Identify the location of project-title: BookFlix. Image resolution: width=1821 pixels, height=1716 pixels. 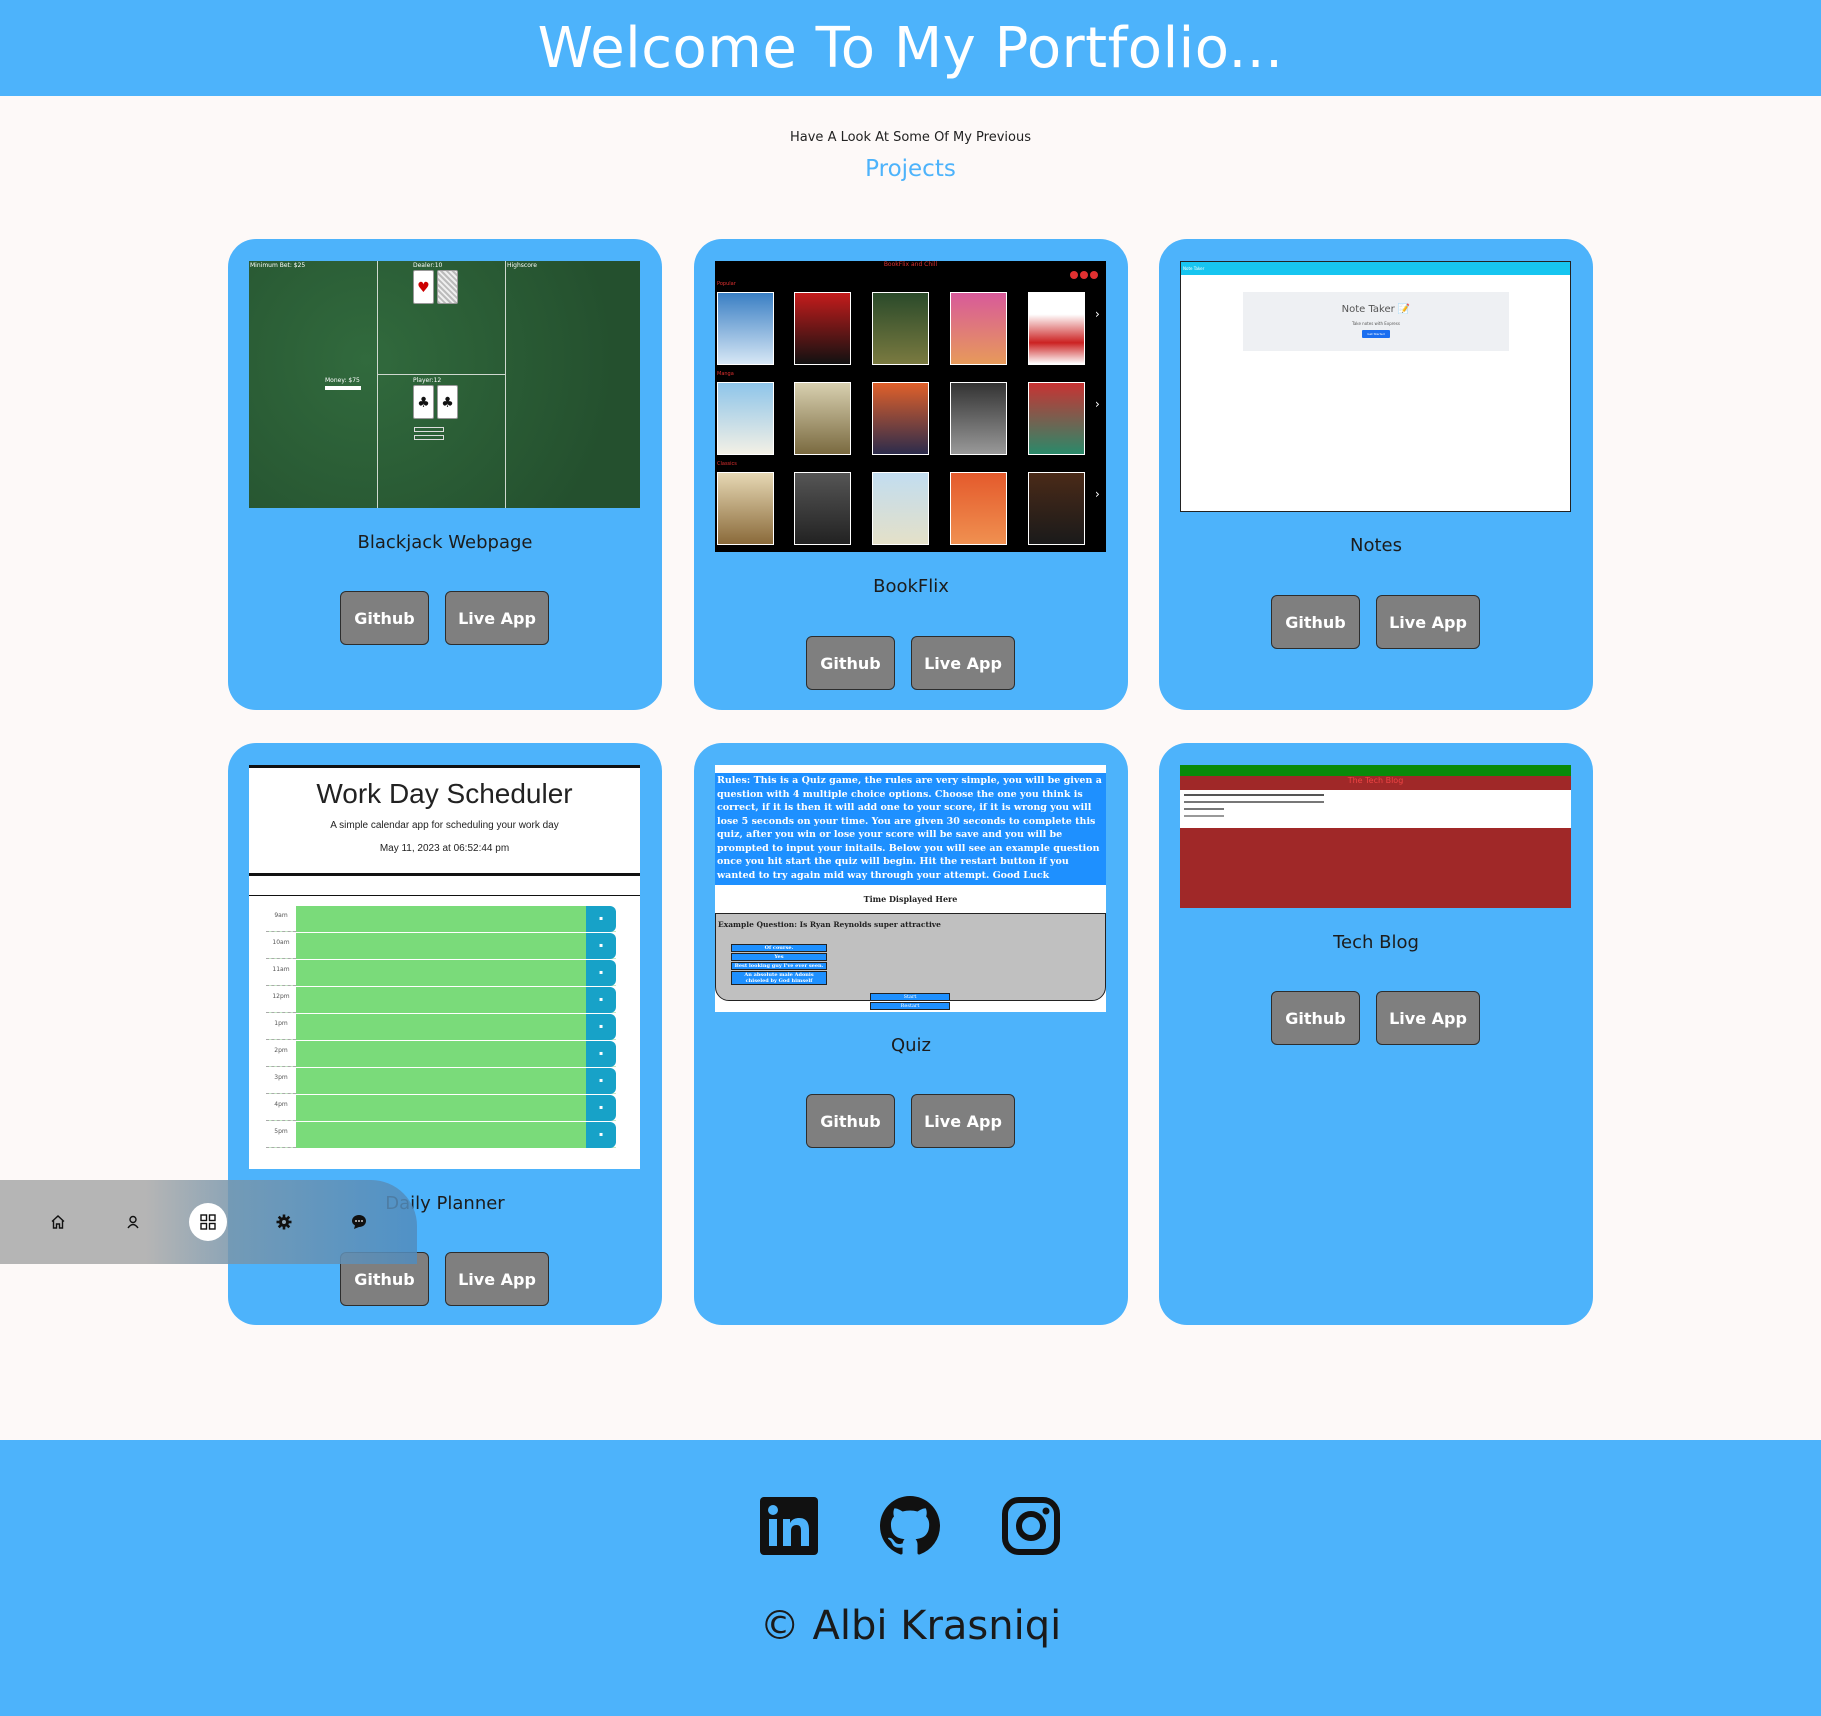
(911, 586).